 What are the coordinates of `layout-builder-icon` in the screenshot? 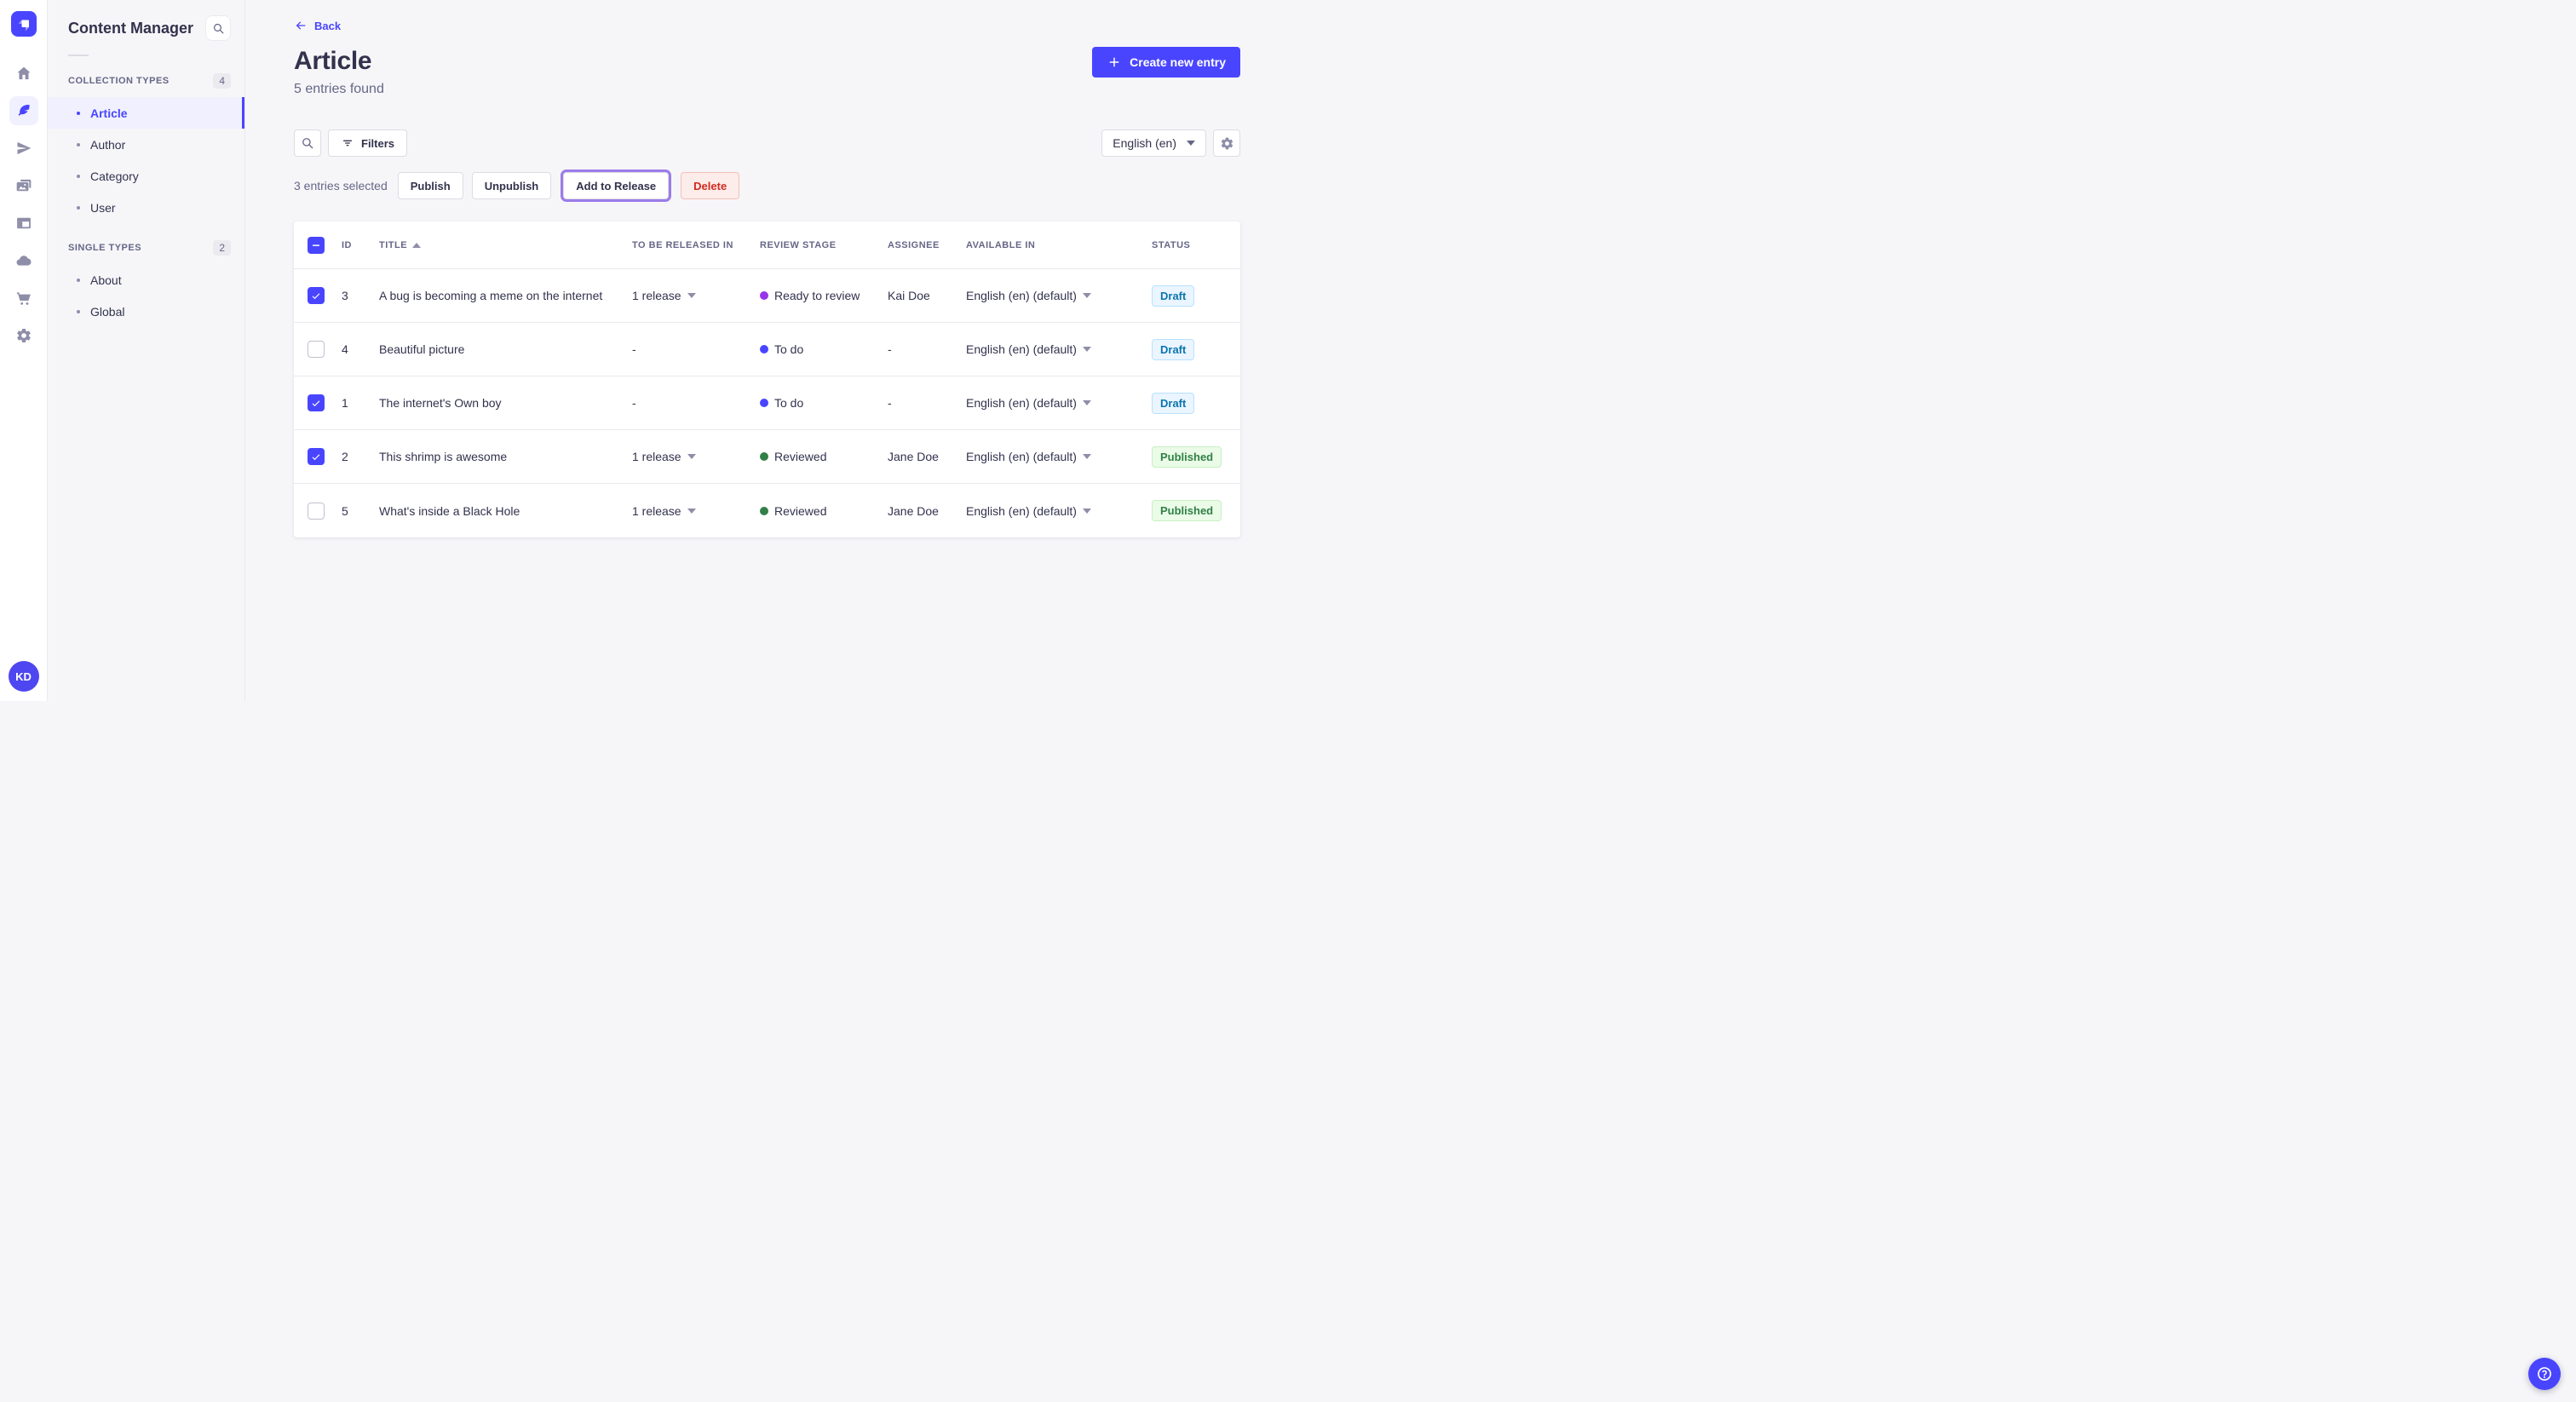 It's located at (24, 223).